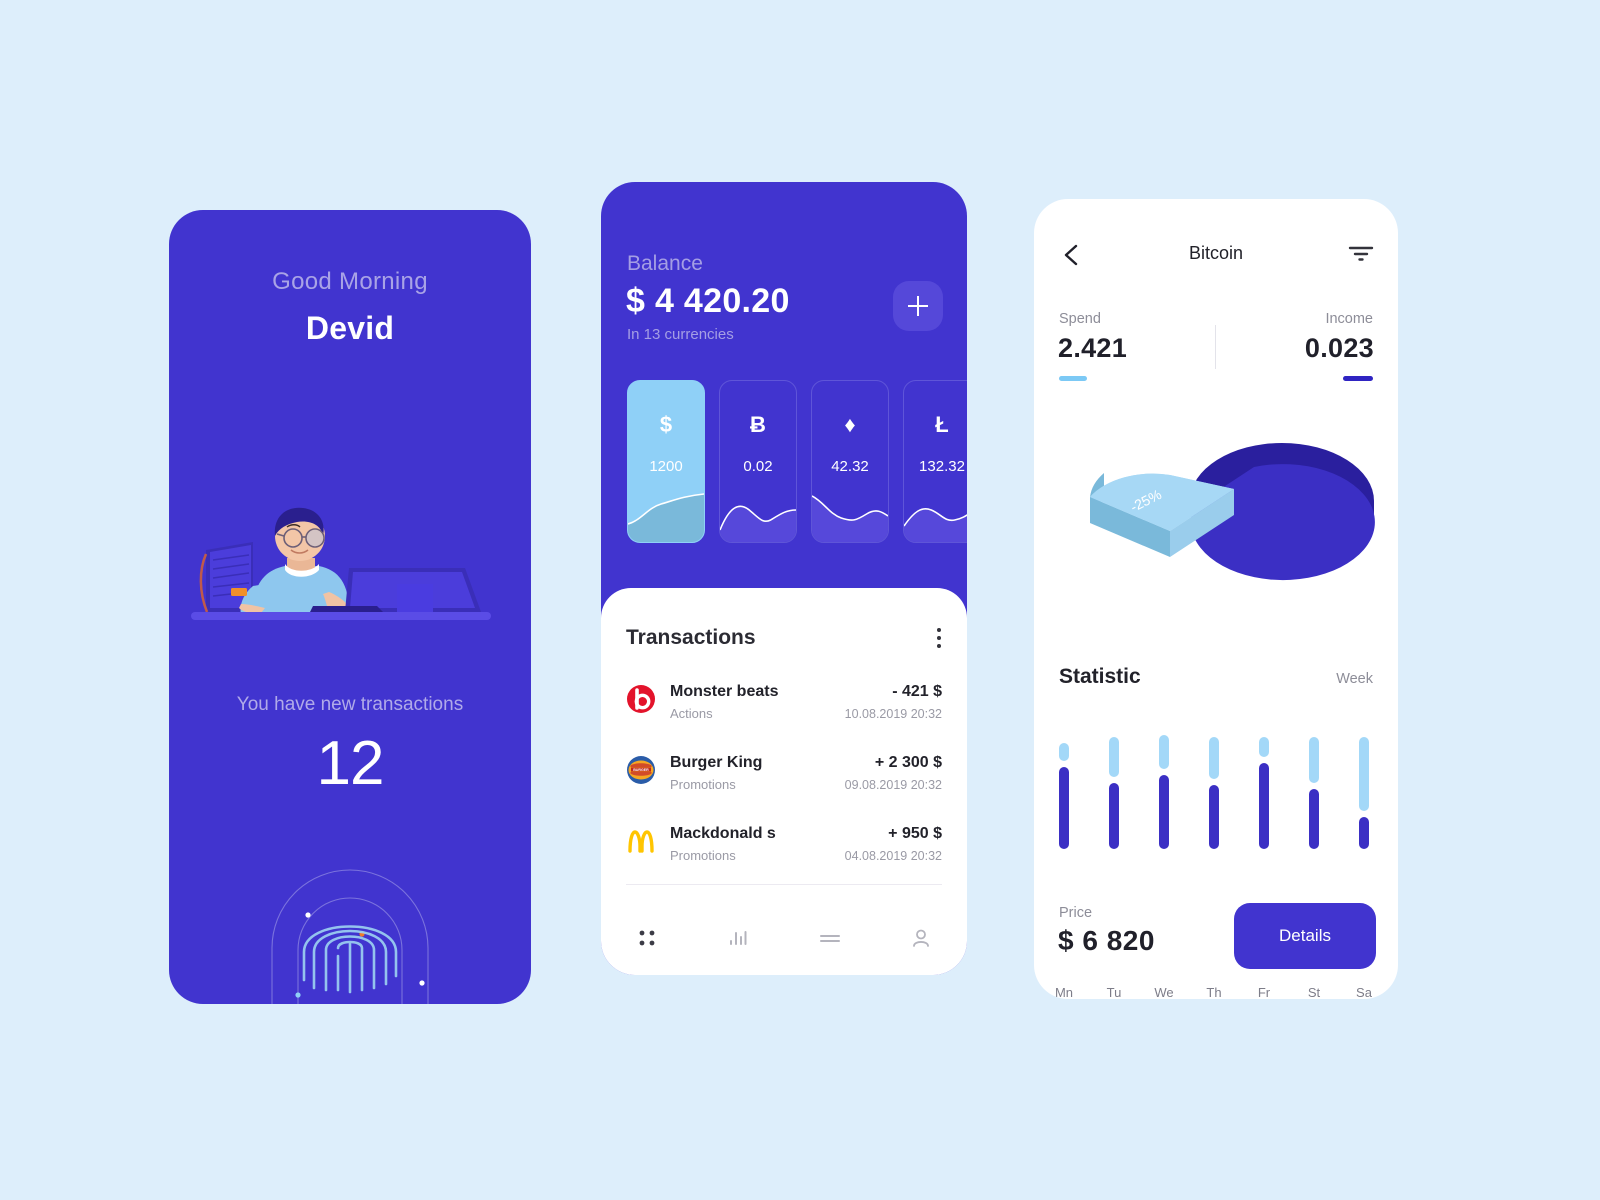  Describe the element at coordinates (917, 691) in the screenshot. I see `transaction-amount: - 421 $` at that location.